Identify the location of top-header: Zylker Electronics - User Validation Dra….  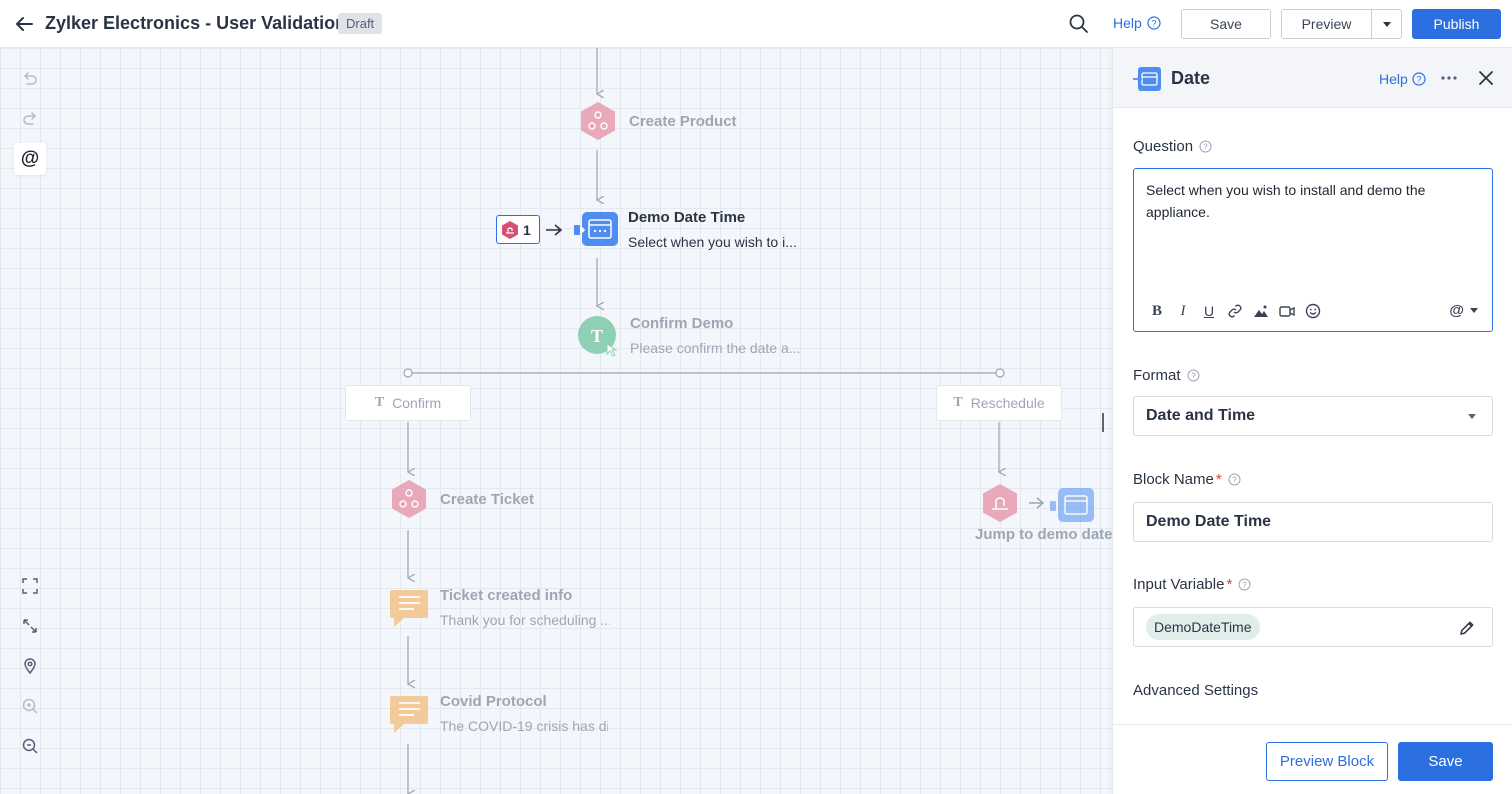
(756, 24).